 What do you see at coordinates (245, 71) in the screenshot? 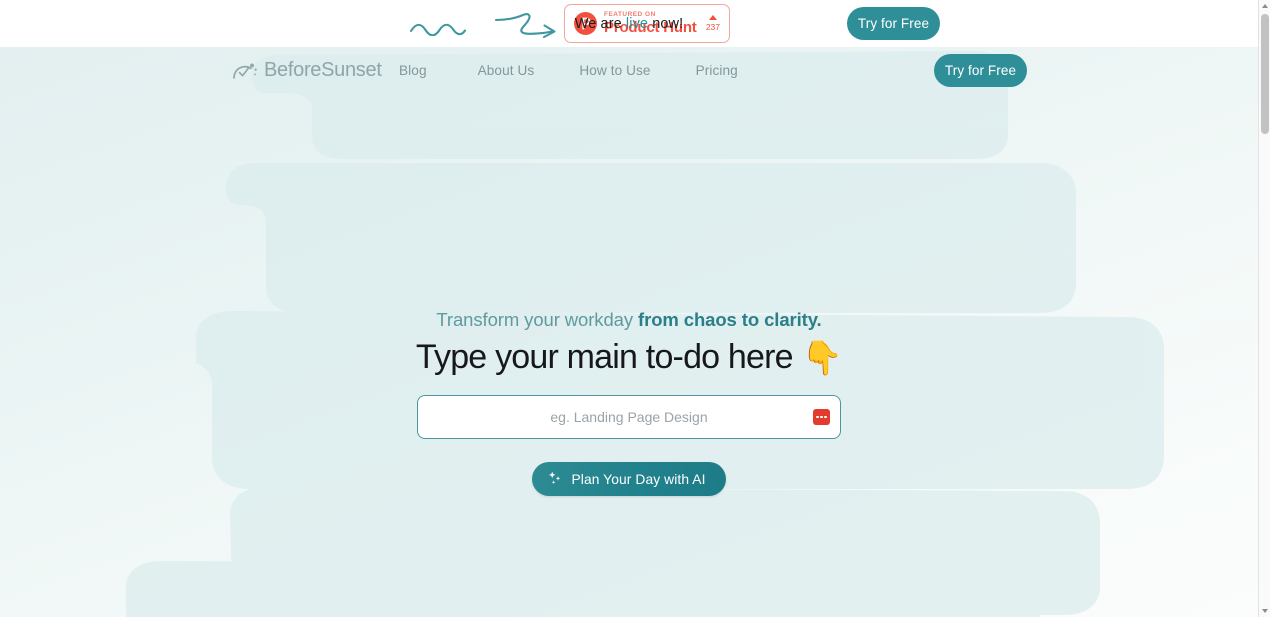
I see `sunset-check-arc-icon` at bounding box center [245, 71].